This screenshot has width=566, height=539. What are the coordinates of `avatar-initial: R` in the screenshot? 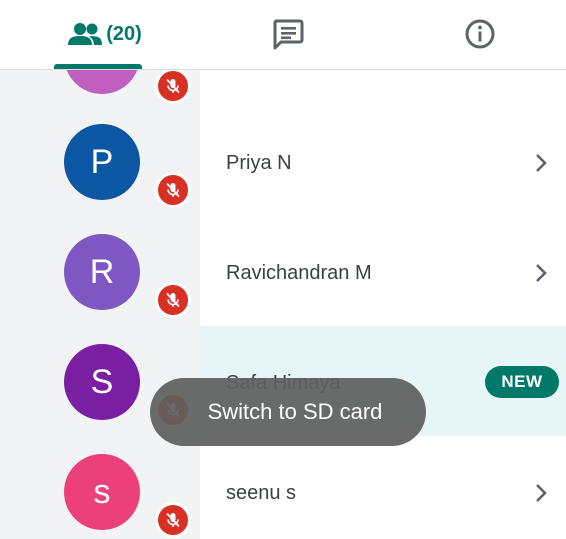 It's located at (102, 271).